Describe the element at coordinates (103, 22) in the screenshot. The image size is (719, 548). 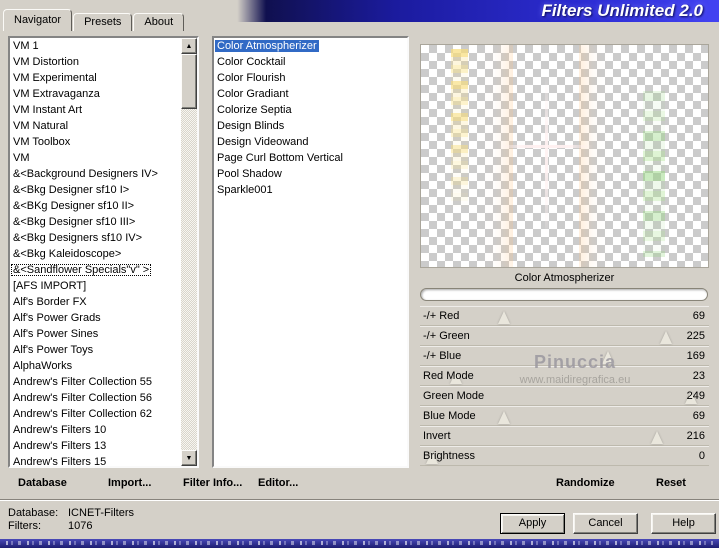
I see `tab: Presets` at that location.